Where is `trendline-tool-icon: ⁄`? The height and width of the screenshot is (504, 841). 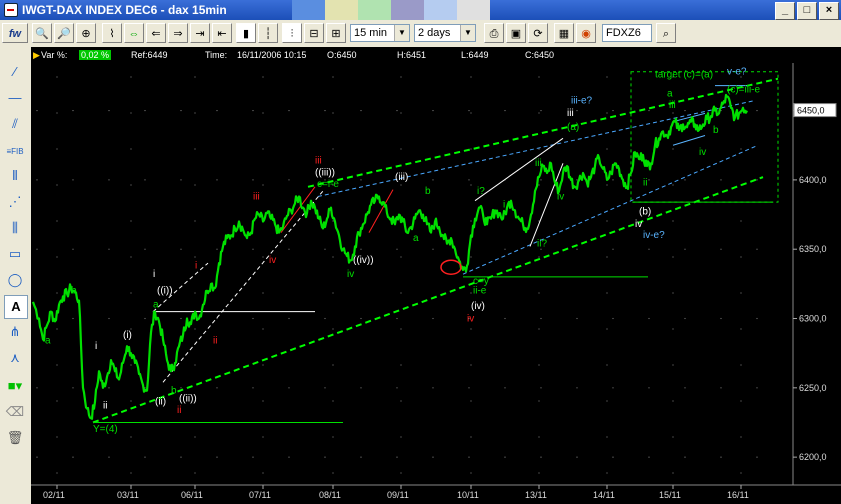
trendline-tool-icon: ⁄ is located at coordinates (15, 72).